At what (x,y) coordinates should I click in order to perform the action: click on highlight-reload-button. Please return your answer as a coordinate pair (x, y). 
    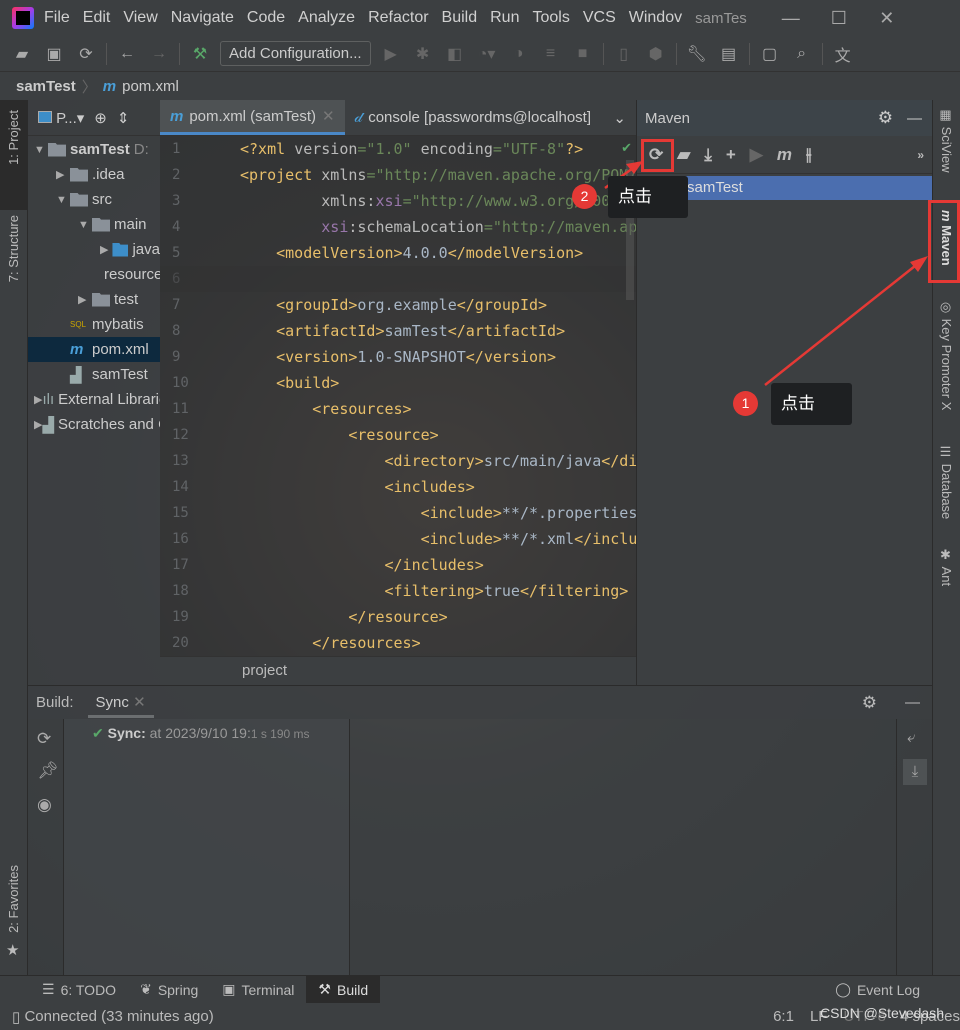
    Looking at the image, I should click on (657, 155).